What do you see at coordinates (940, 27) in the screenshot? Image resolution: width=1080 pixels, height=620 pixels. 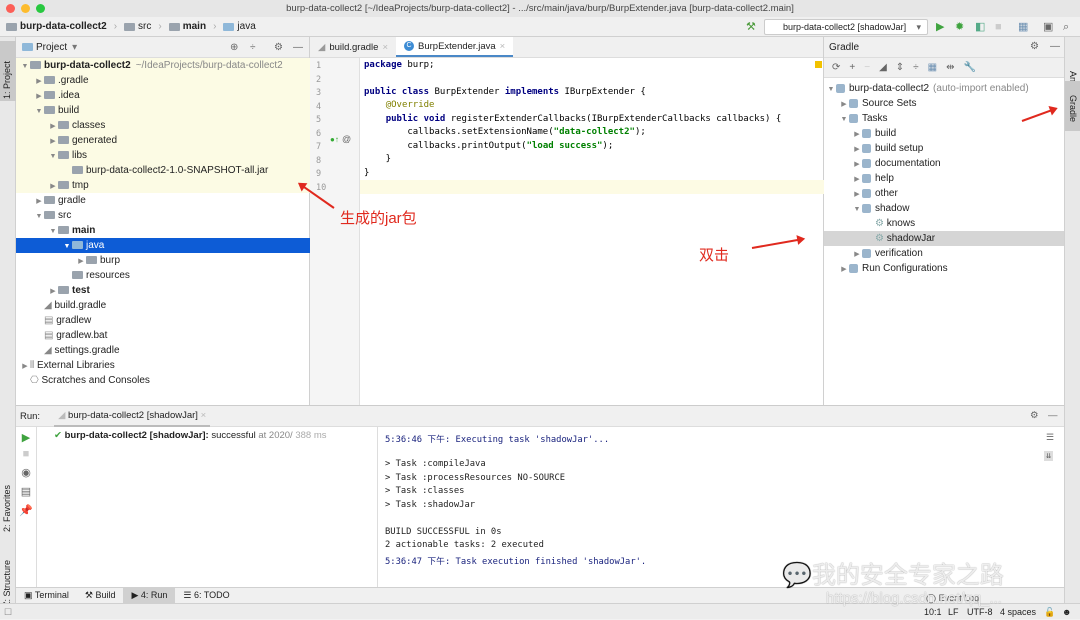 I see `run-icon: ▶` at bounding box center [940, 27].